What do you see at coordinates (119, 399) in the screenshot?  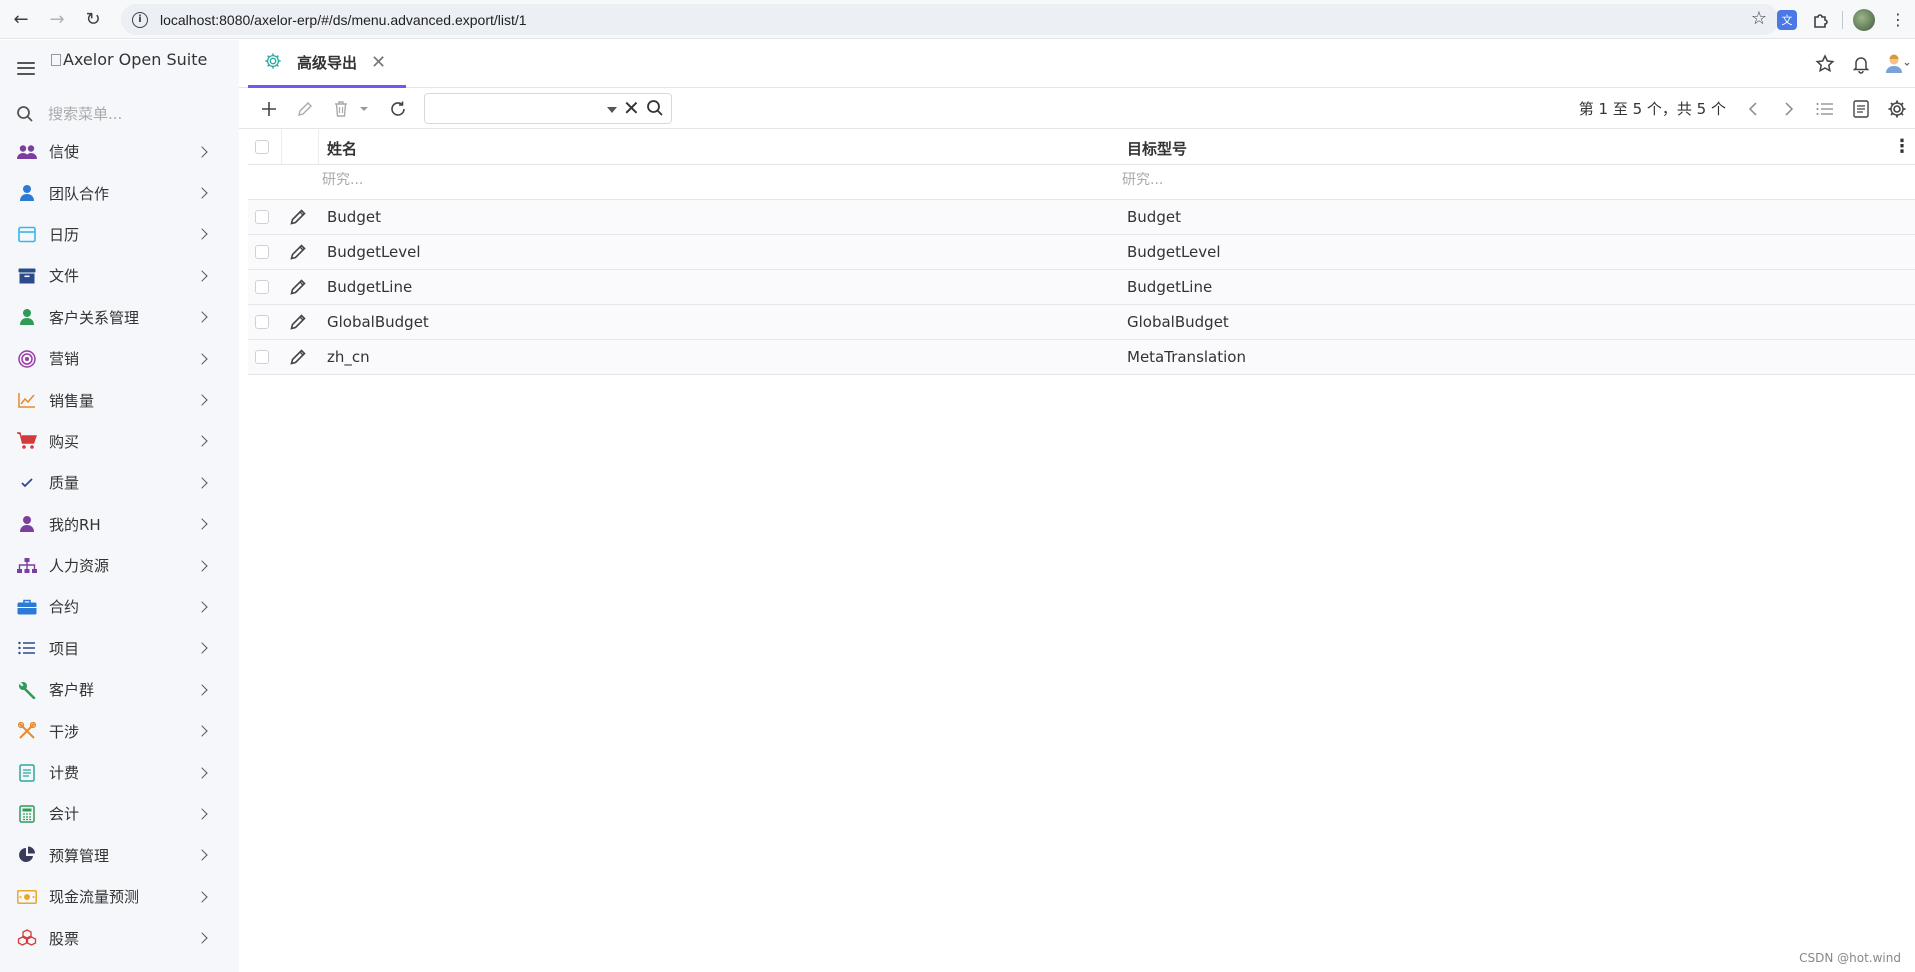 I see `sidebar-item: 销售量` at bounding box center [119, 399].